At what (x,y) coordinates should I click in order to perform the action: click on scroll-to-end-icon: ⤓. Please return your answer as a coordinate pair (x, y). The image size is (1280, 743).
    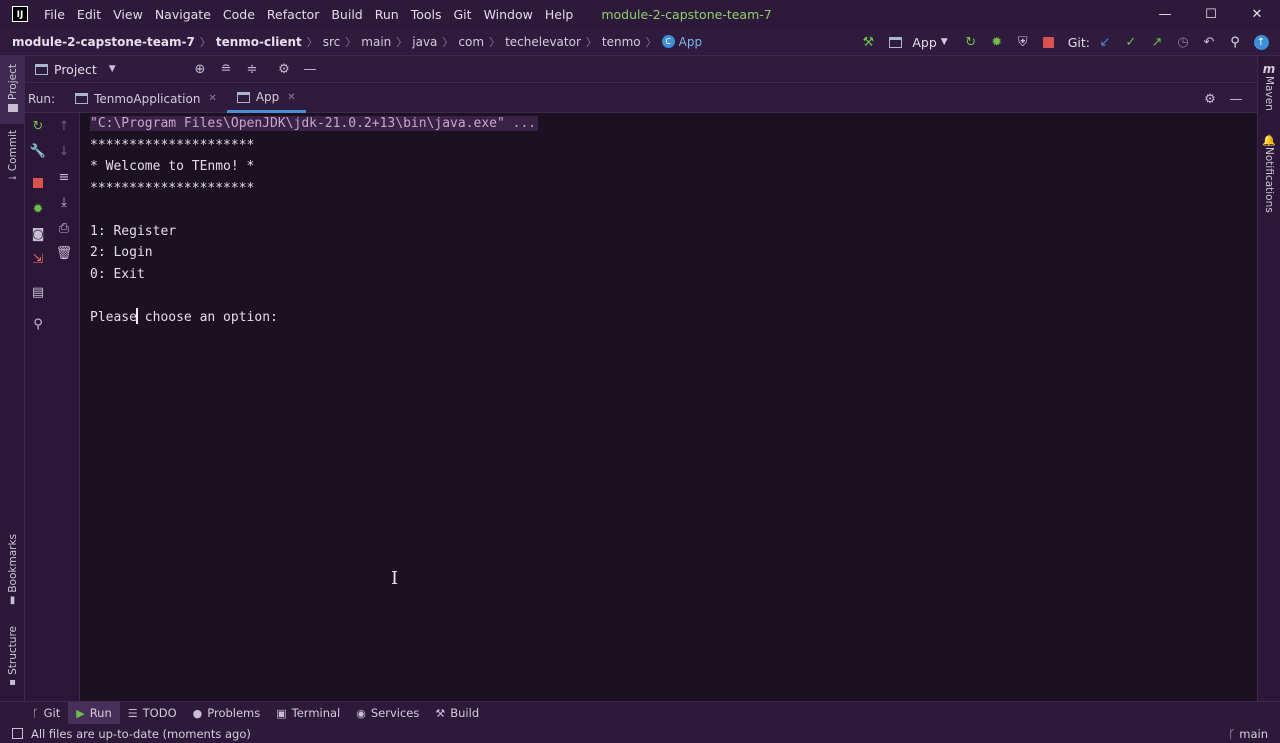
    Looking at the image, I should click on (64, 202).